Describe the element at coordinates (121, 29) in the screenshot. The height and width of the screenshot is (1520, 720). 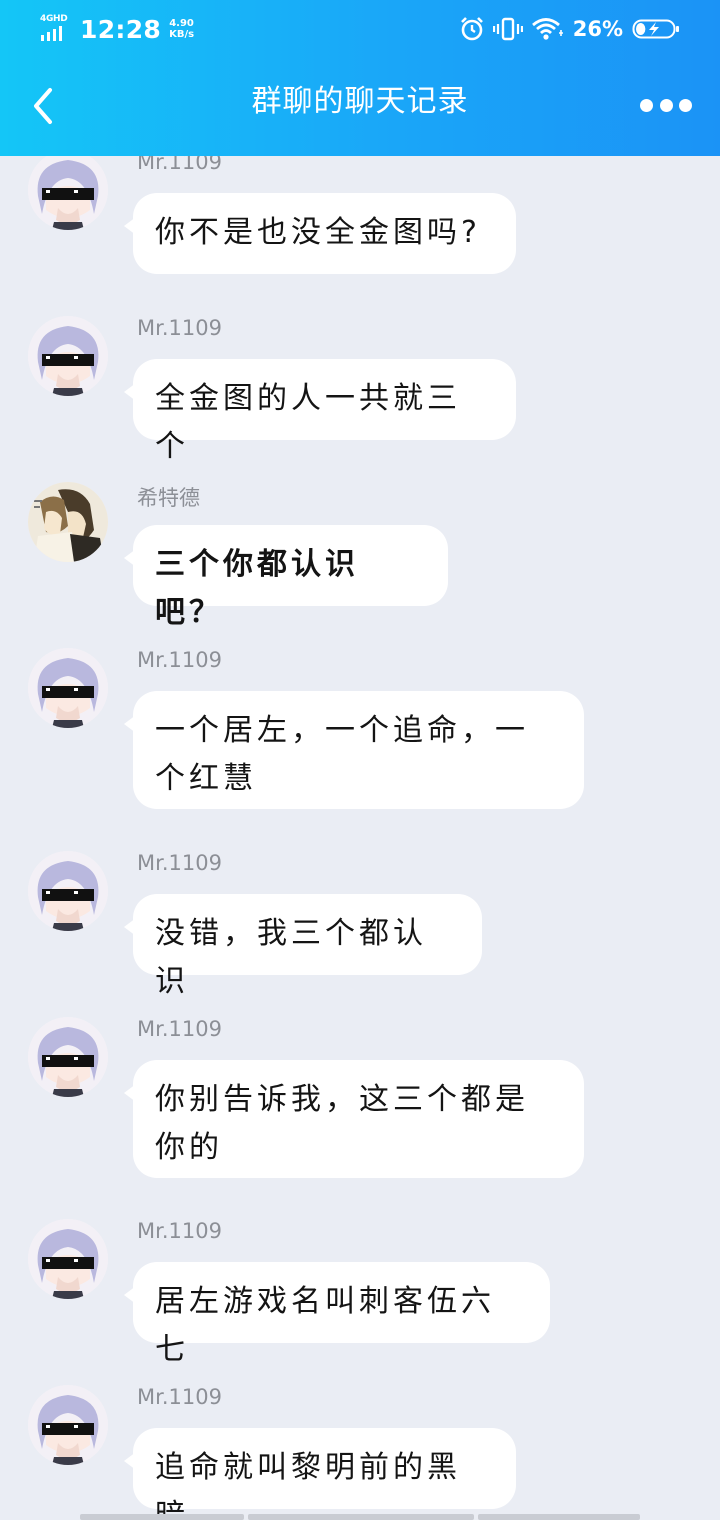
I see `clock: 12:28` at that location.